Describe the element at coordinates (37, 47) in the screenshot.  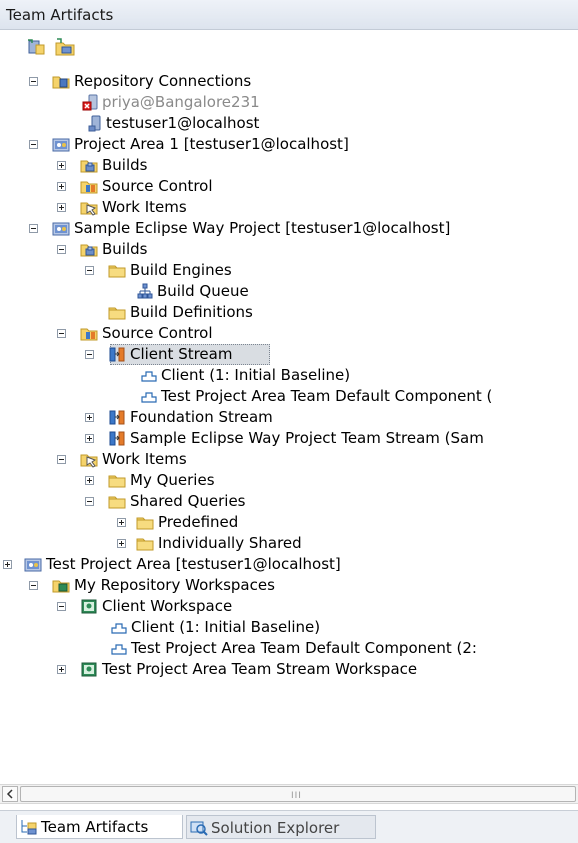
I see `repository-connect-icon` at that location.